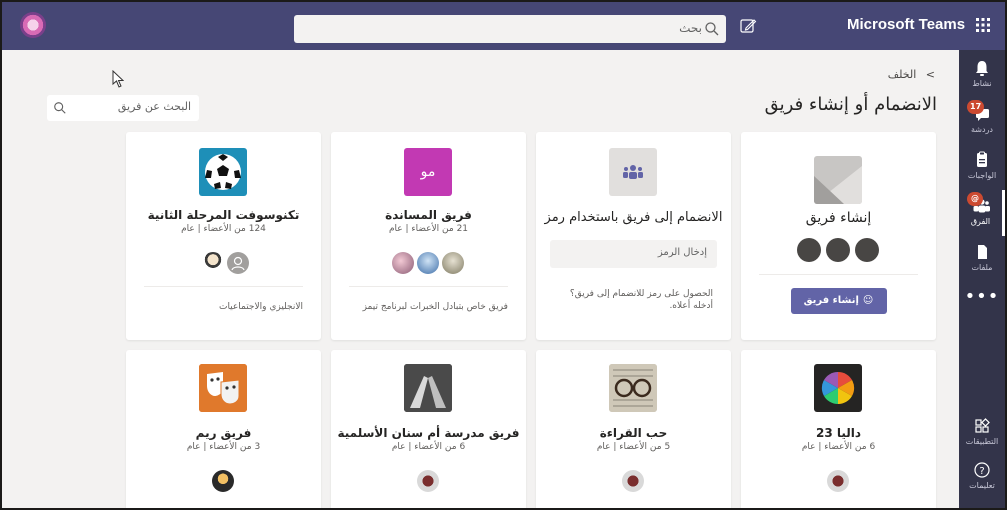  I want to click on team-name: حب القراءة, so click(633, 433).